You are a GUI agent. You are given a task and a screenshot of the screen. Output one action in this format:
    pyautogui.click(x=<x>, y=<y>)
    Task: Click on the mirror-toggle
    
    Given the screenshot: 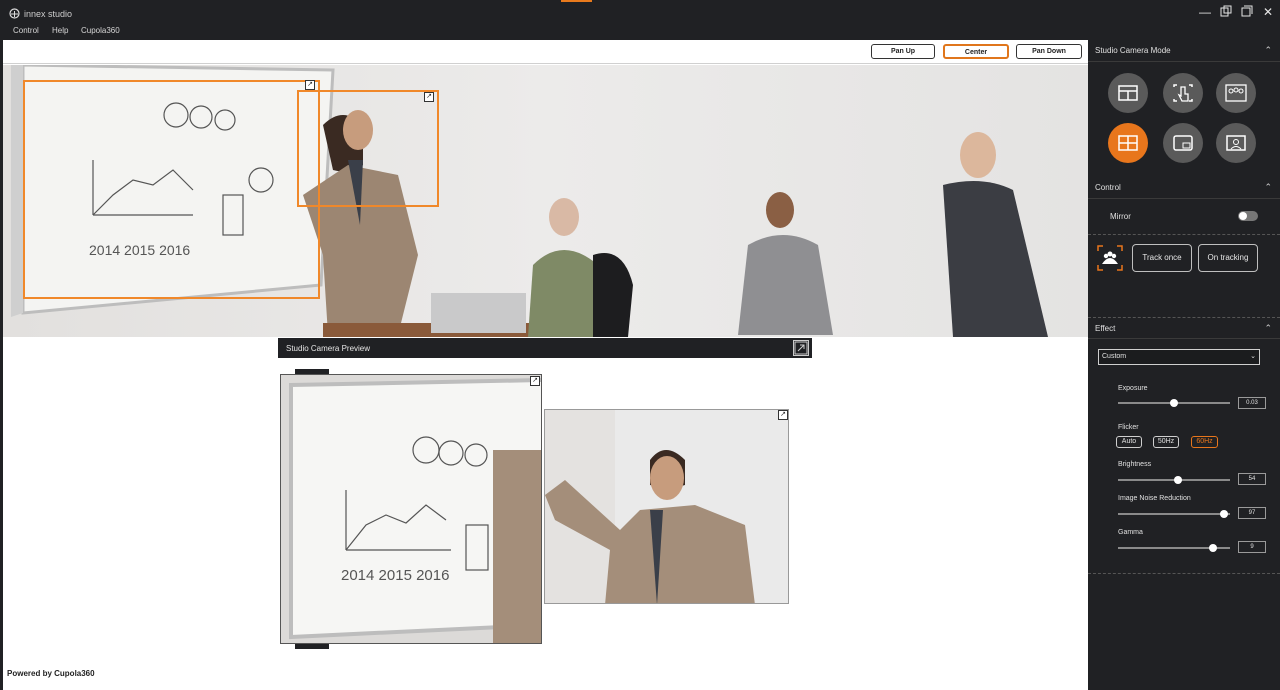 What is the action you would take?
    pyautogui.click(x=1248, y=216)
    